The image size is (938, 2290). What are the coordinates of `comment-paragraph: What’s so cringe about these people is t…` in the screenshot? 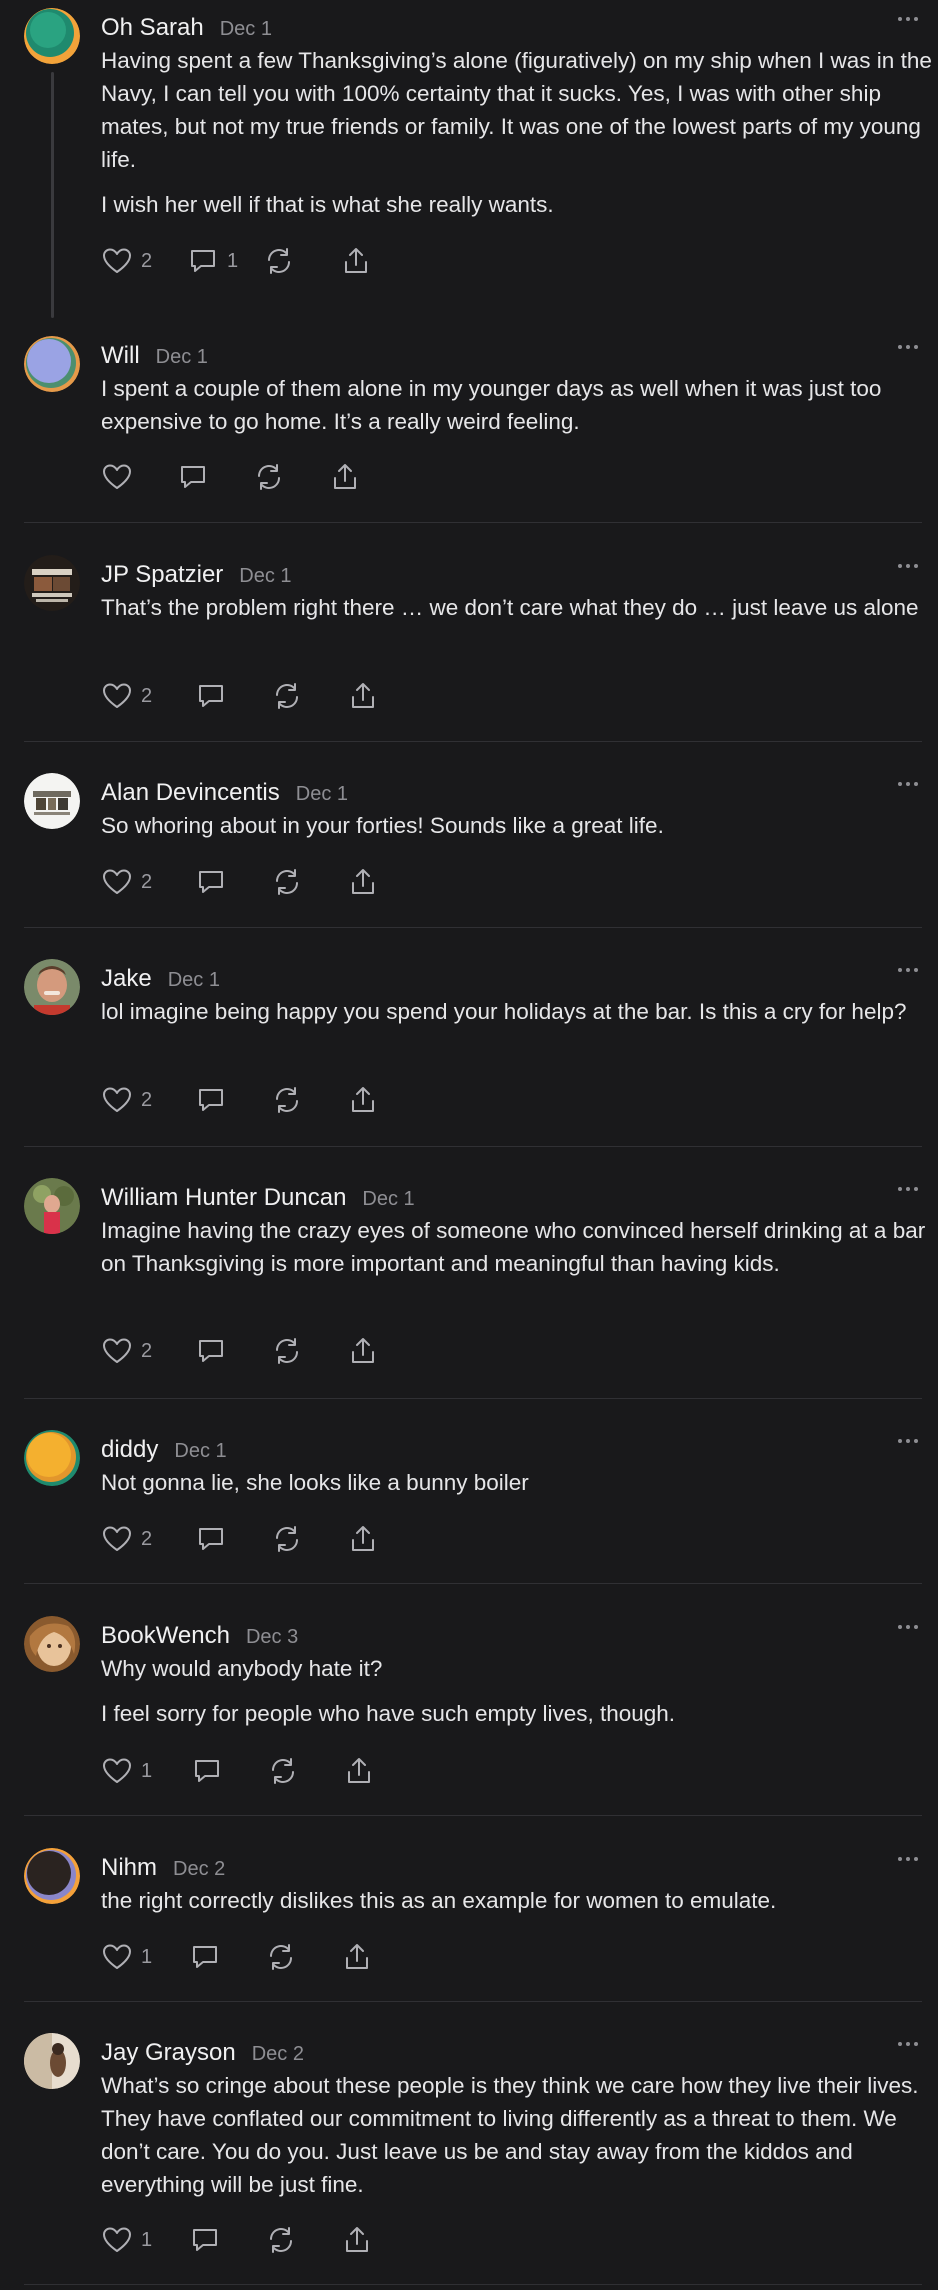 It's located at (510, 2135).